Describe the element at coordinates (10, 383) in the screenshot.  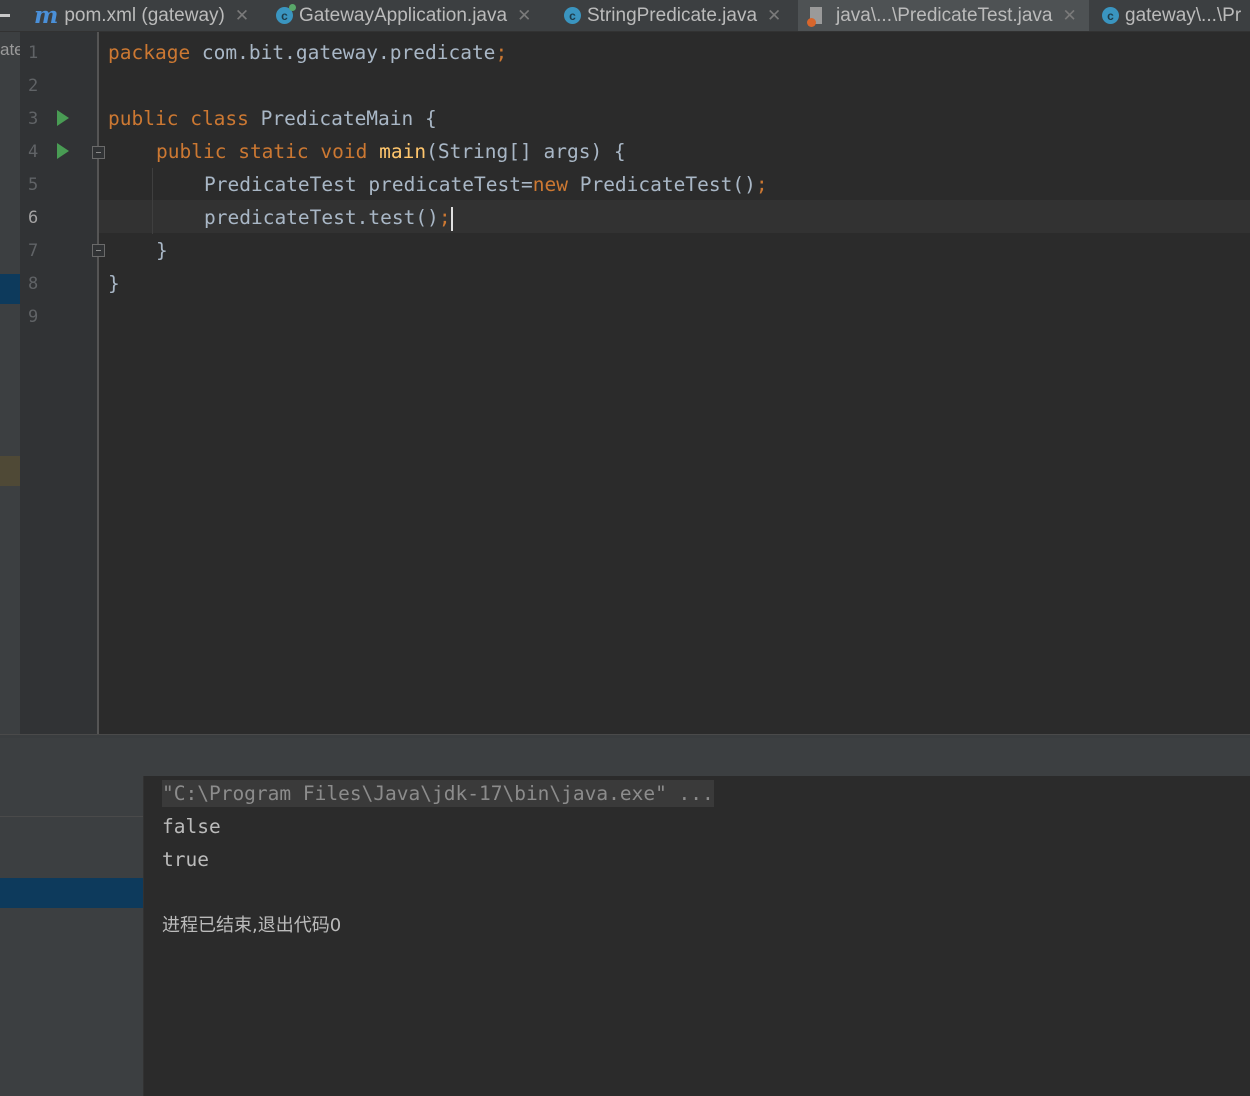
I see `project-panel-edge` at that location.